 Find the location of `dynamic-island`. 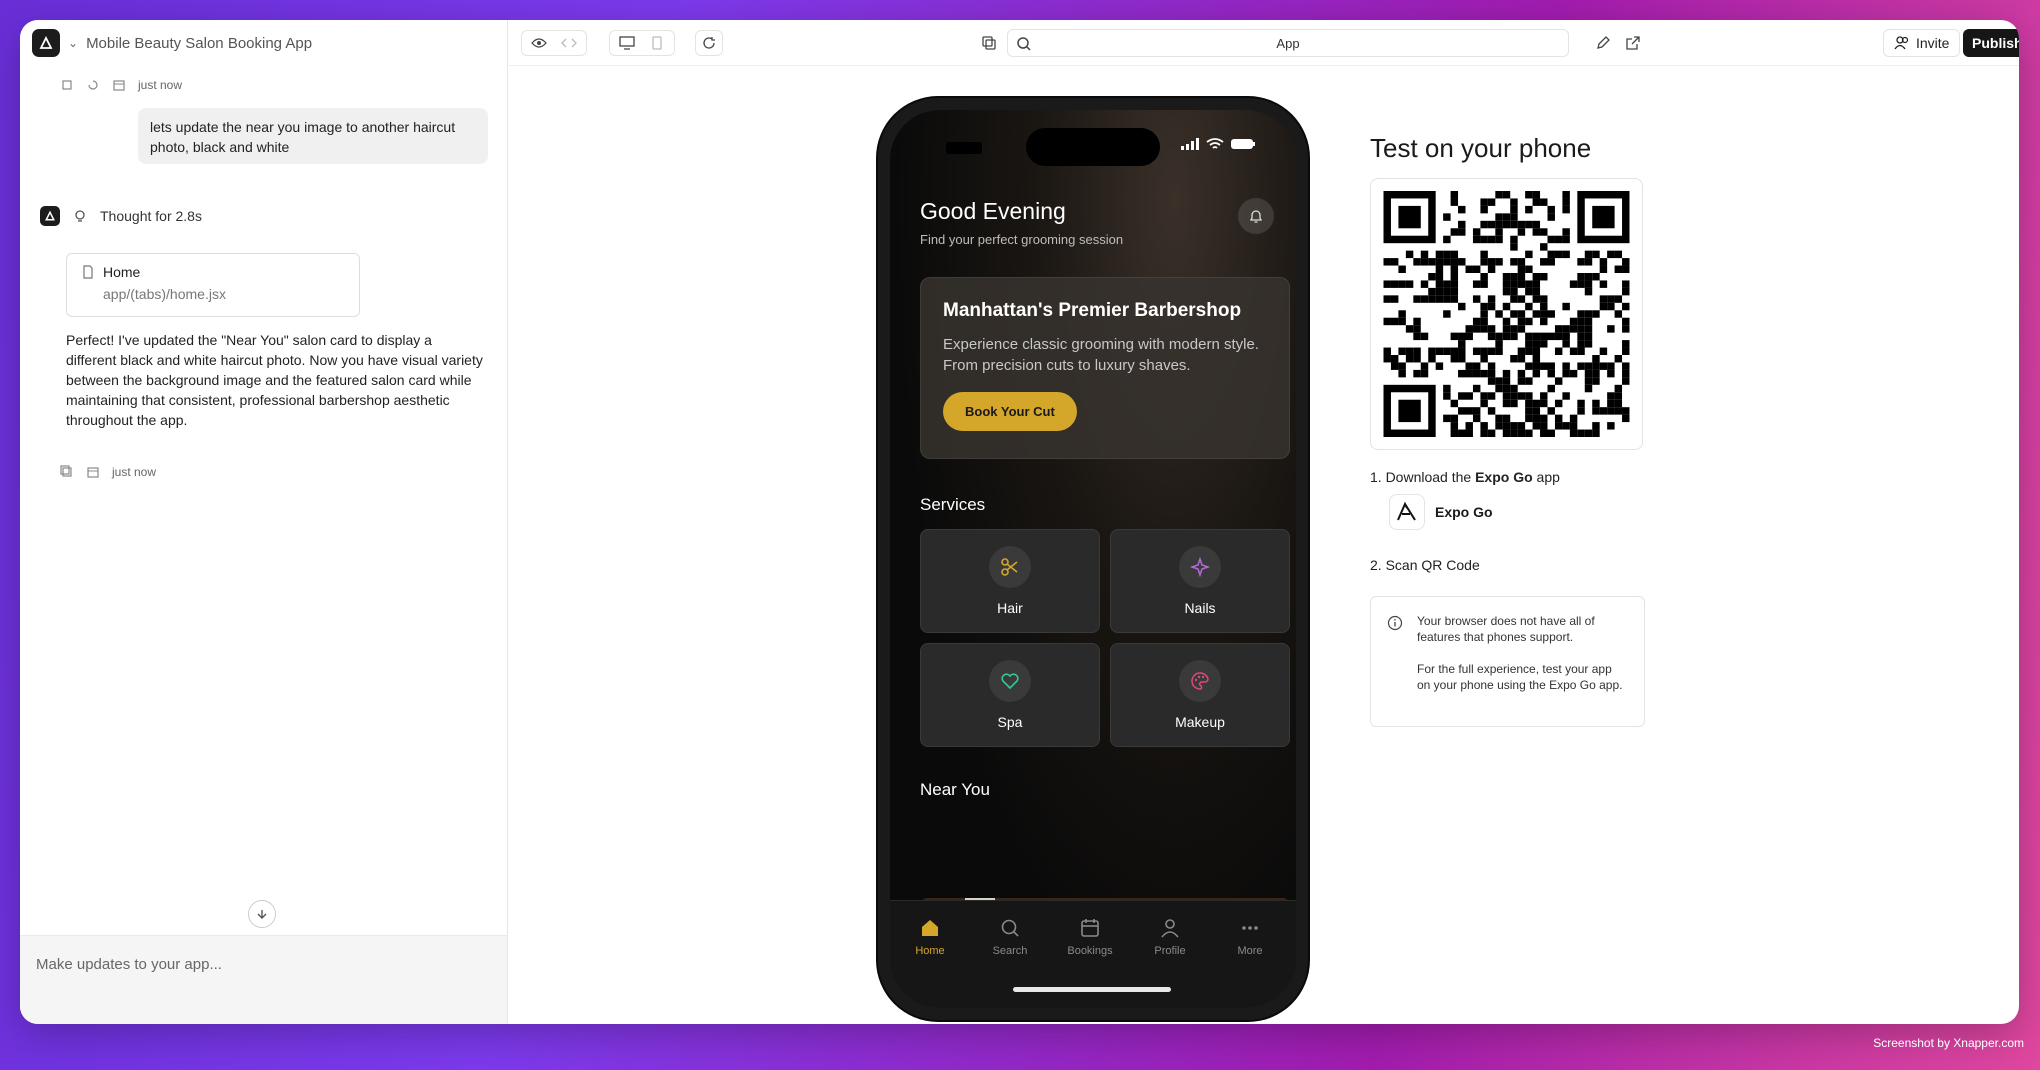

dynamic-island is located at coordinates (1093, 147).